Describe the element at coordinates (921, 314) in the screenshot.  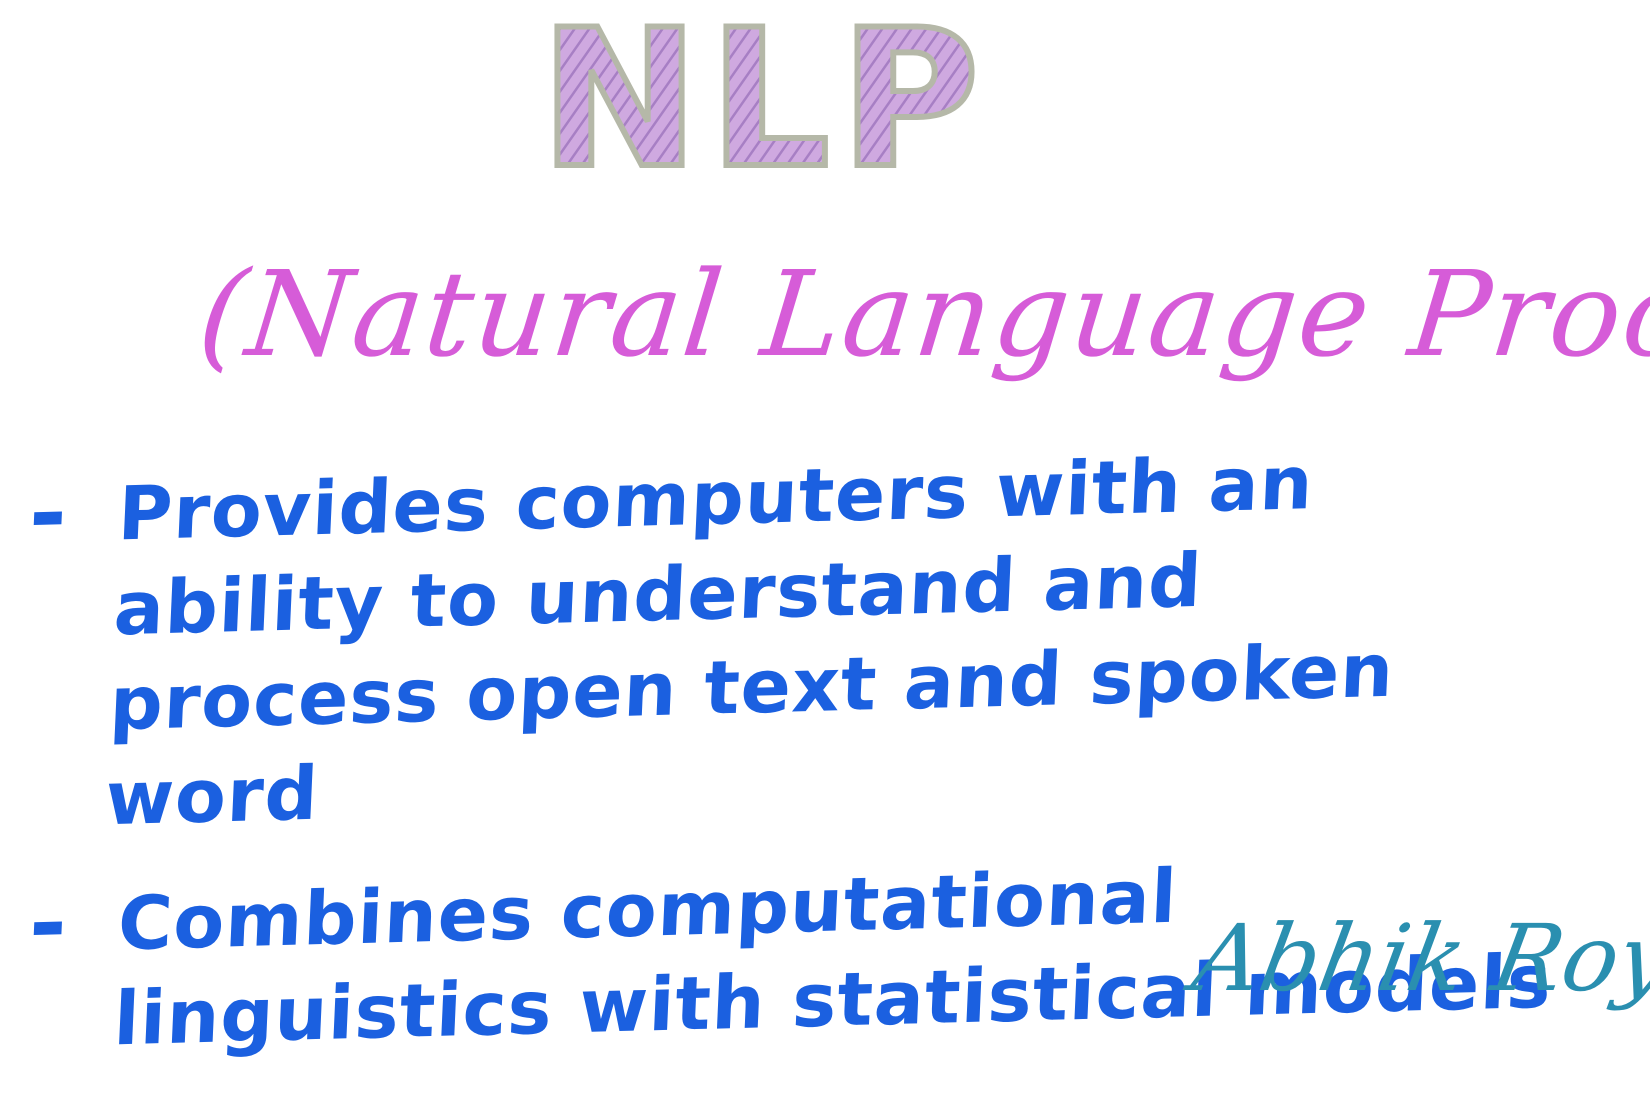
I see `subtitle: (Natural Language Processing)` at that location.